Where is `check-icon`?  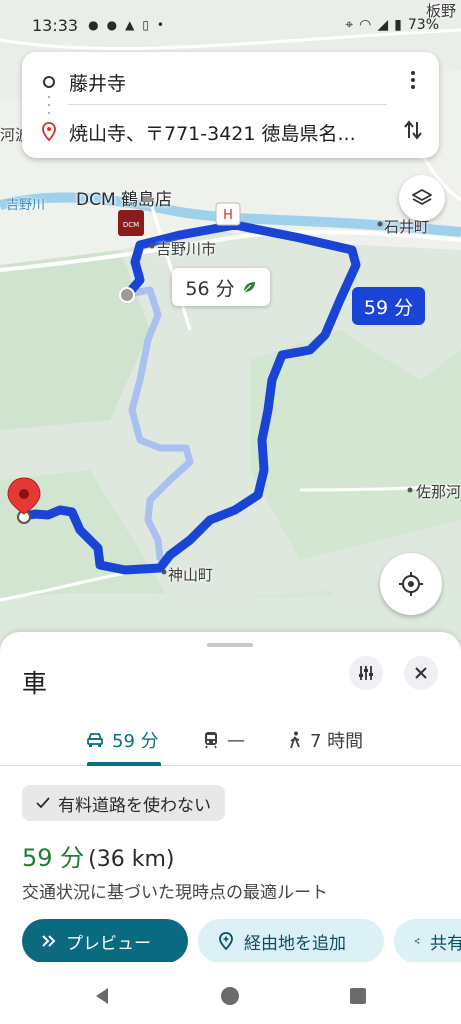 check-icon is located at coordinates (43, 803).